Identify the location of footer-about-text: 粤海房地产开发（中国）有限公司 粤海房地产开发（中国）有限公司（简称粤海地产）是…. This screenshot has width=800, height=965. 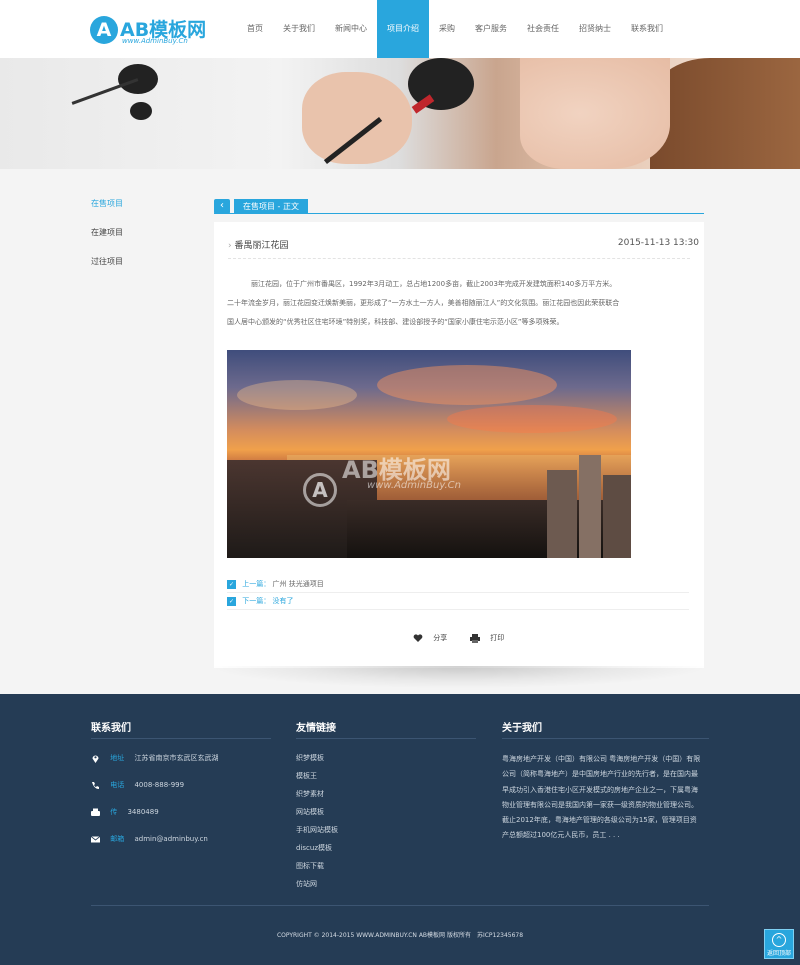
(601, 797).